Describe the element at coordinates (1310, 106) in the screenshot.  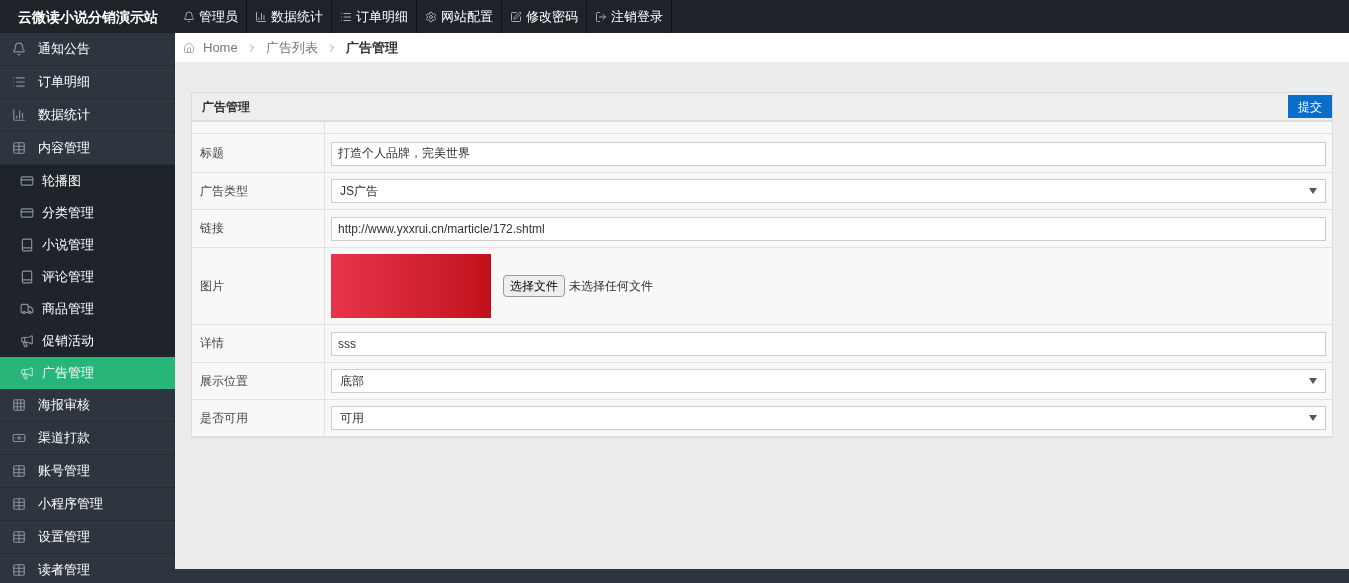
I see `submit-button: 提交` at that location.